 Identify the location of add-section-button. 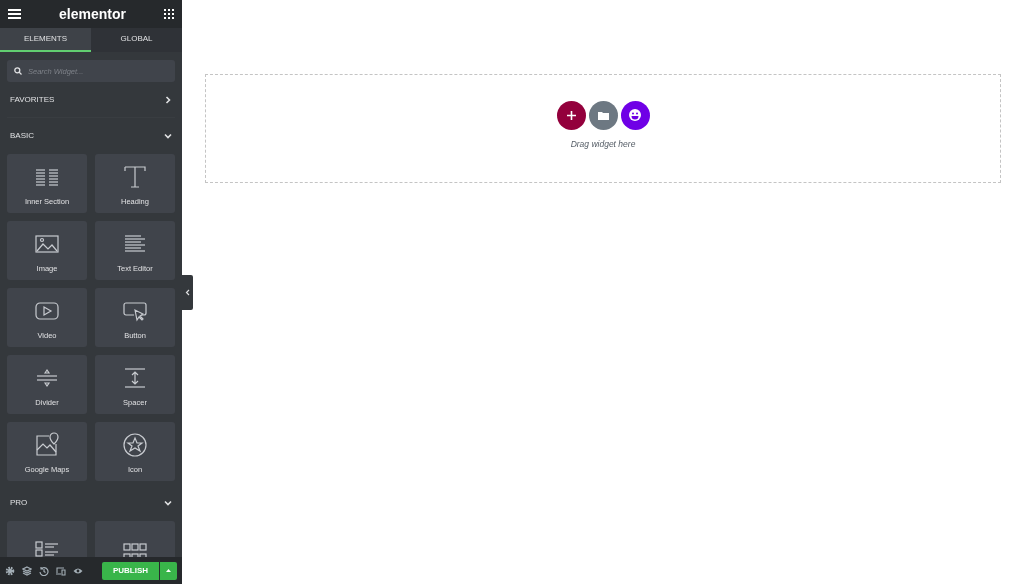
(571, 115).